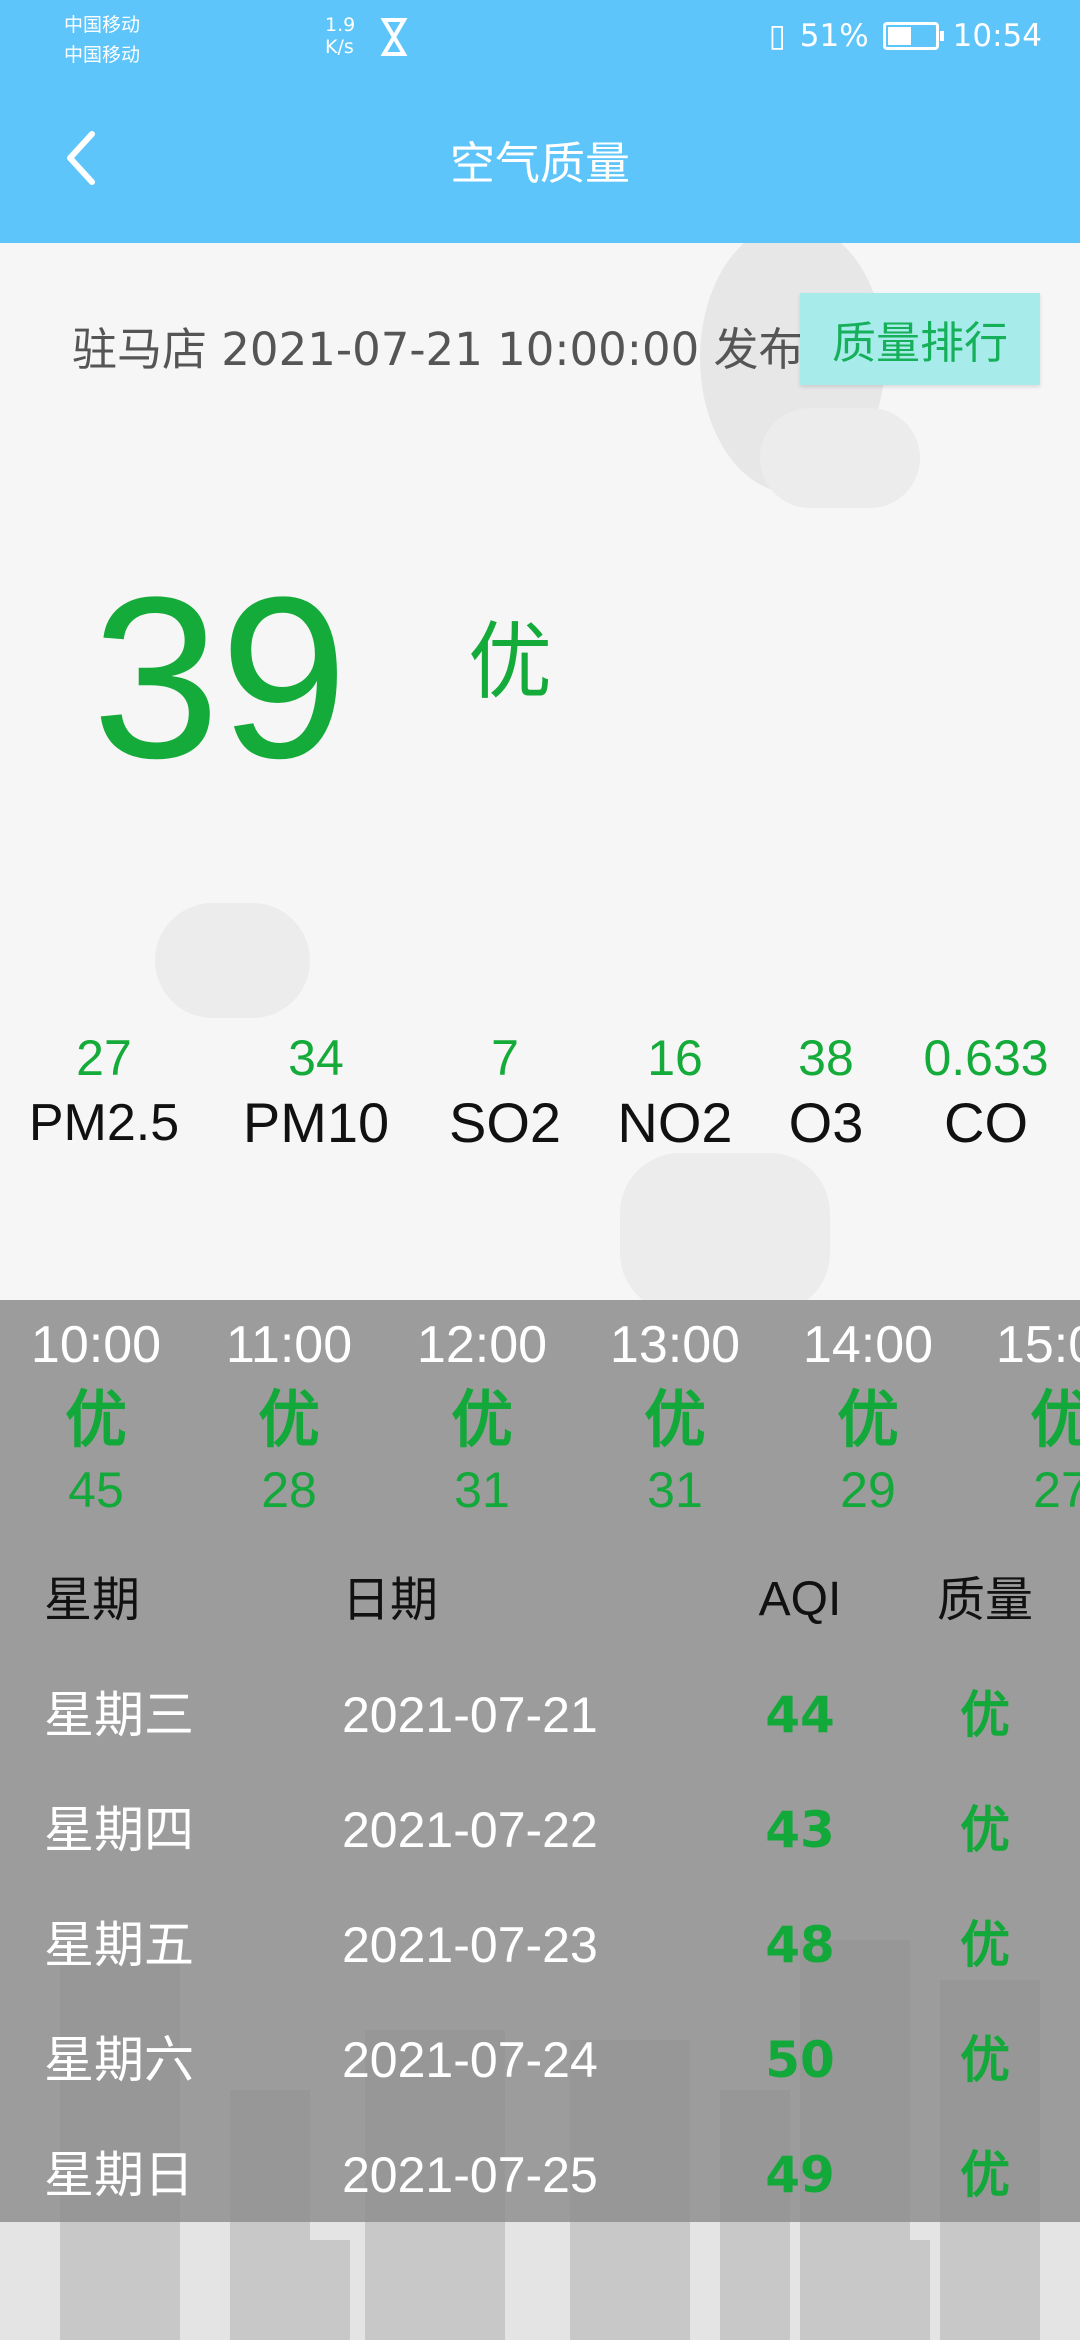 The height and width of the screenshot is (2340, 1080). I want to click on row-aqi: 50, so click(800, 2060).